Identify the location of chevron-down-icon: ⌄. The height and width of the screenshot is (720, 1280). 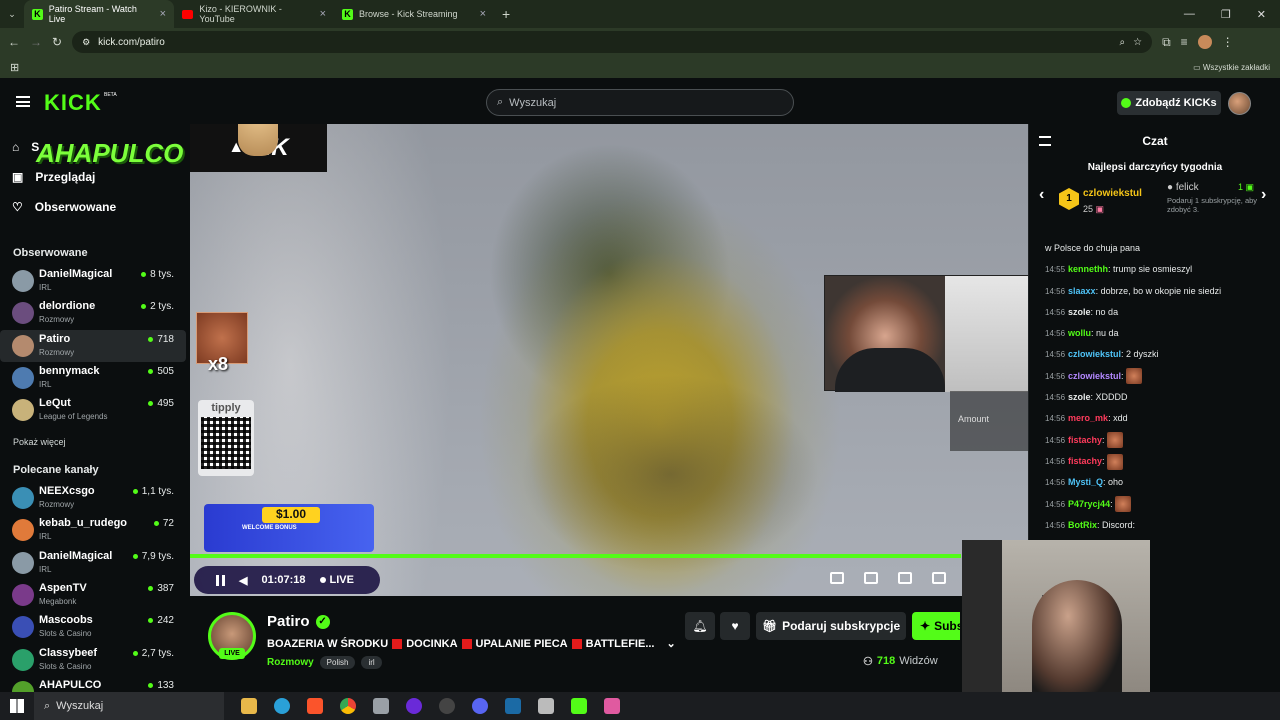
(671, 643).